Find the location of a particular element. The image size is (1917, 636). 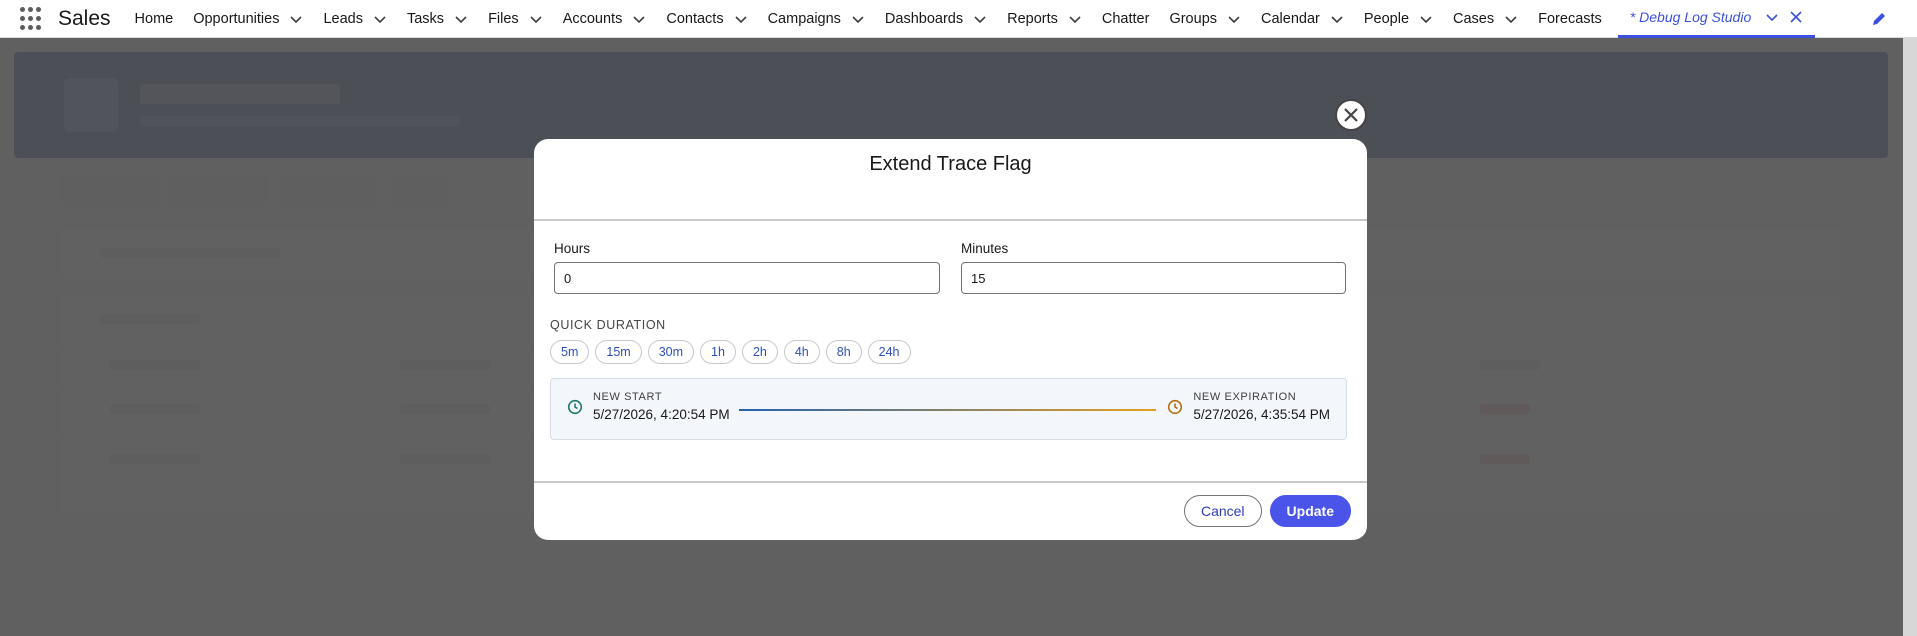

nav-item-opportunities: Opportunities is located at coordinates (248, 19).